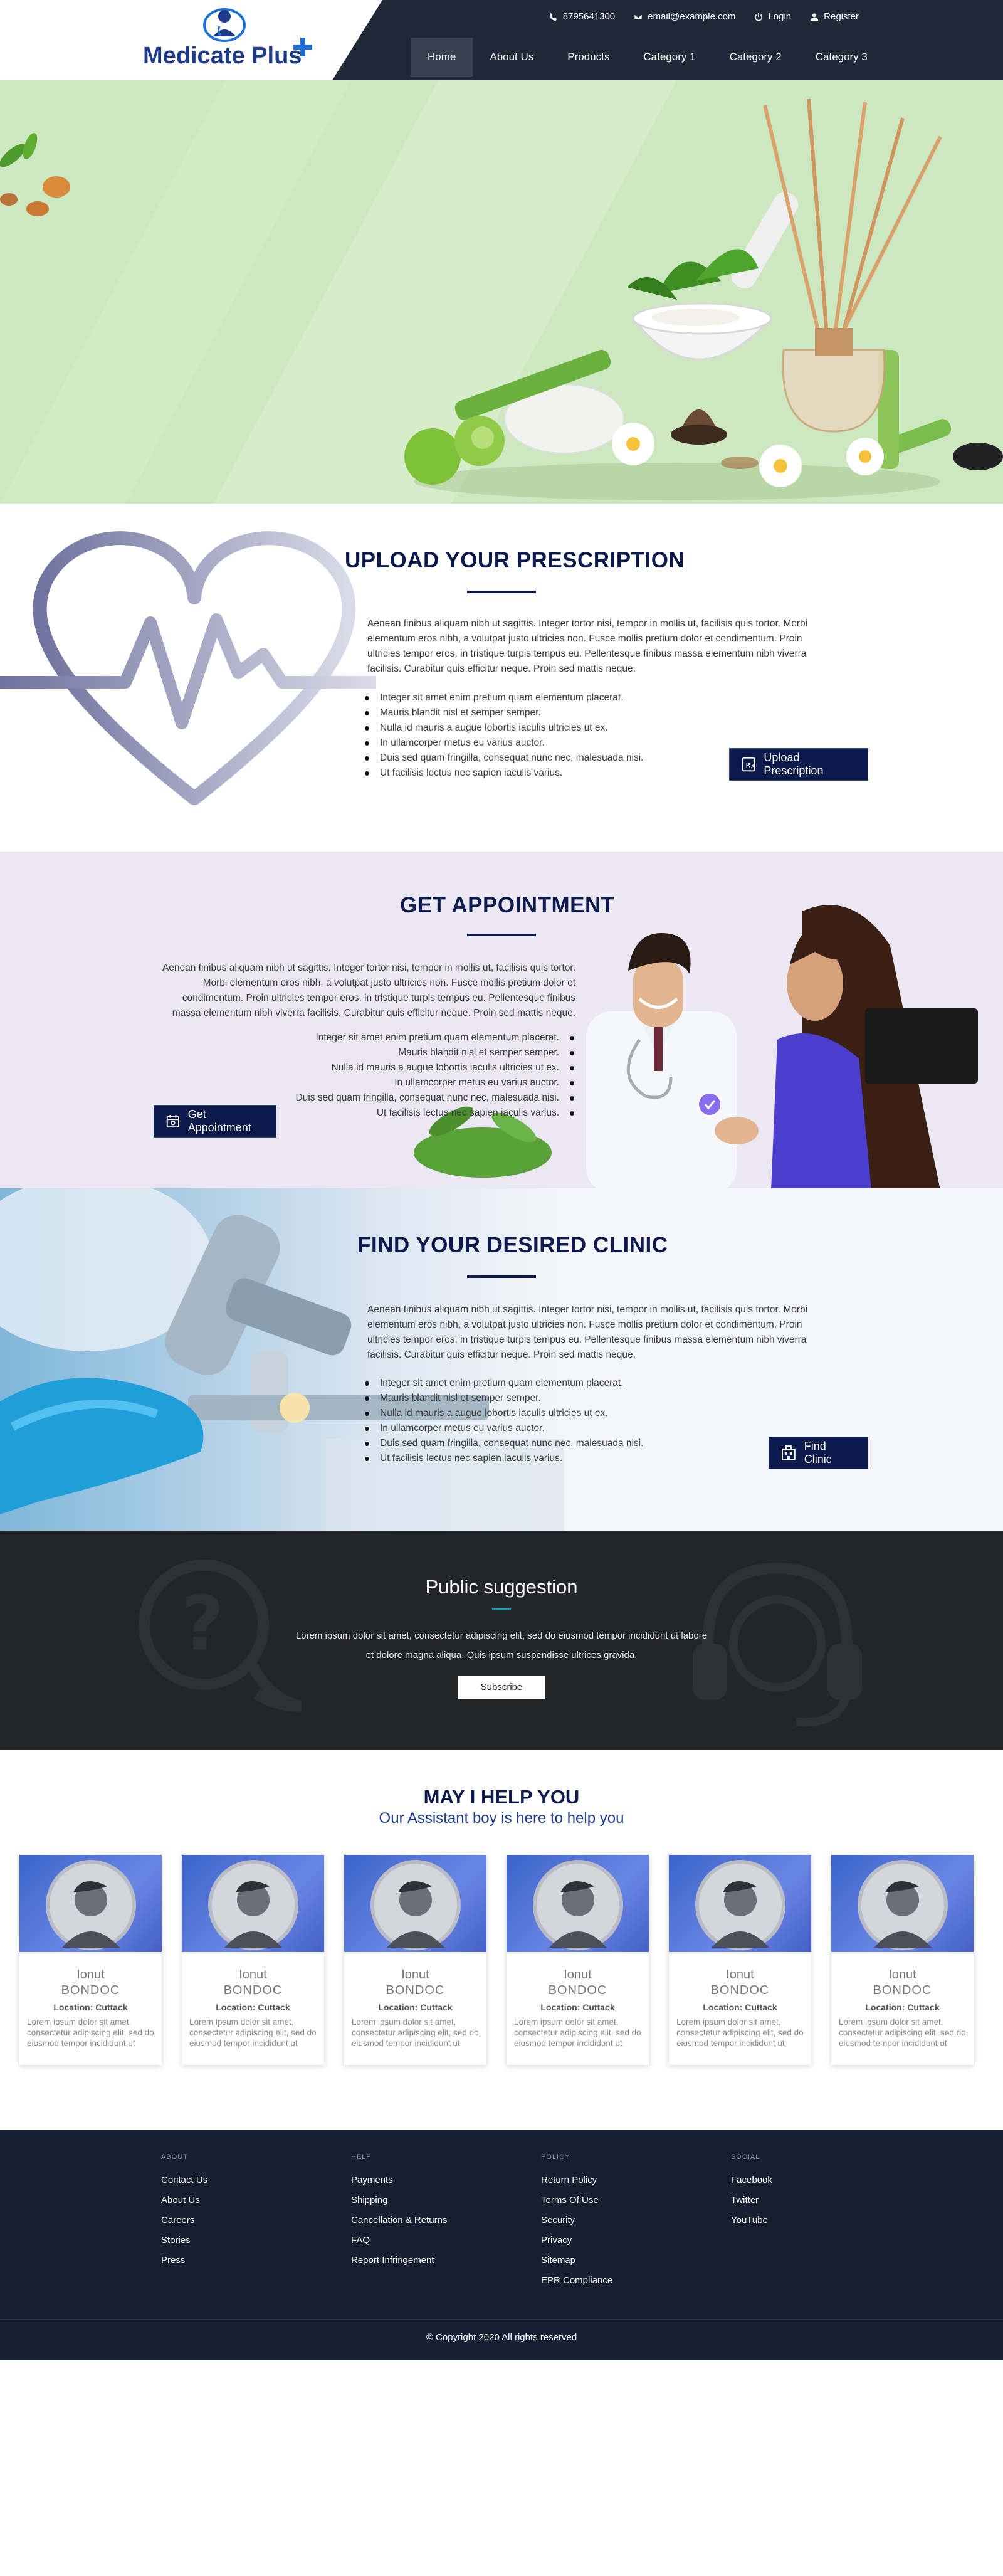 This screenshot has width=1003, height=2576. I want to click on button-label: Find Clinic, so click(818, 1452).